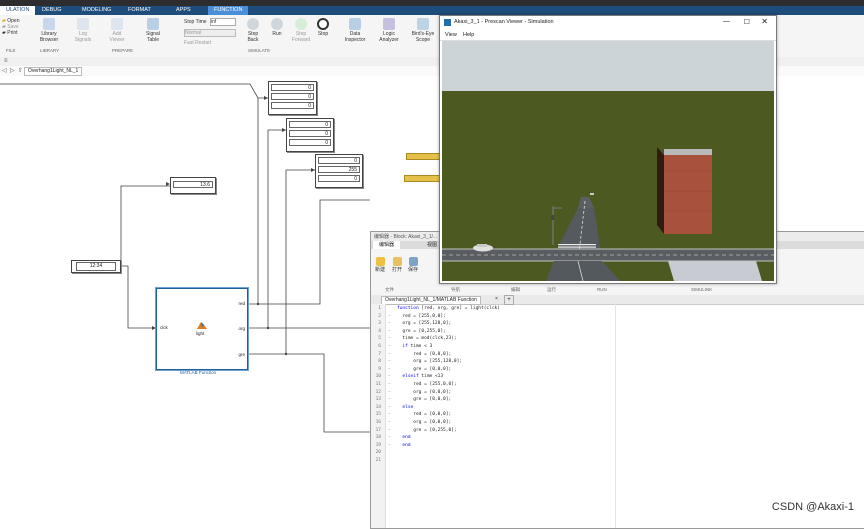  Describe the element at coordinates (451, 35) in the screenshot. I see `menu-view: View` at that location.